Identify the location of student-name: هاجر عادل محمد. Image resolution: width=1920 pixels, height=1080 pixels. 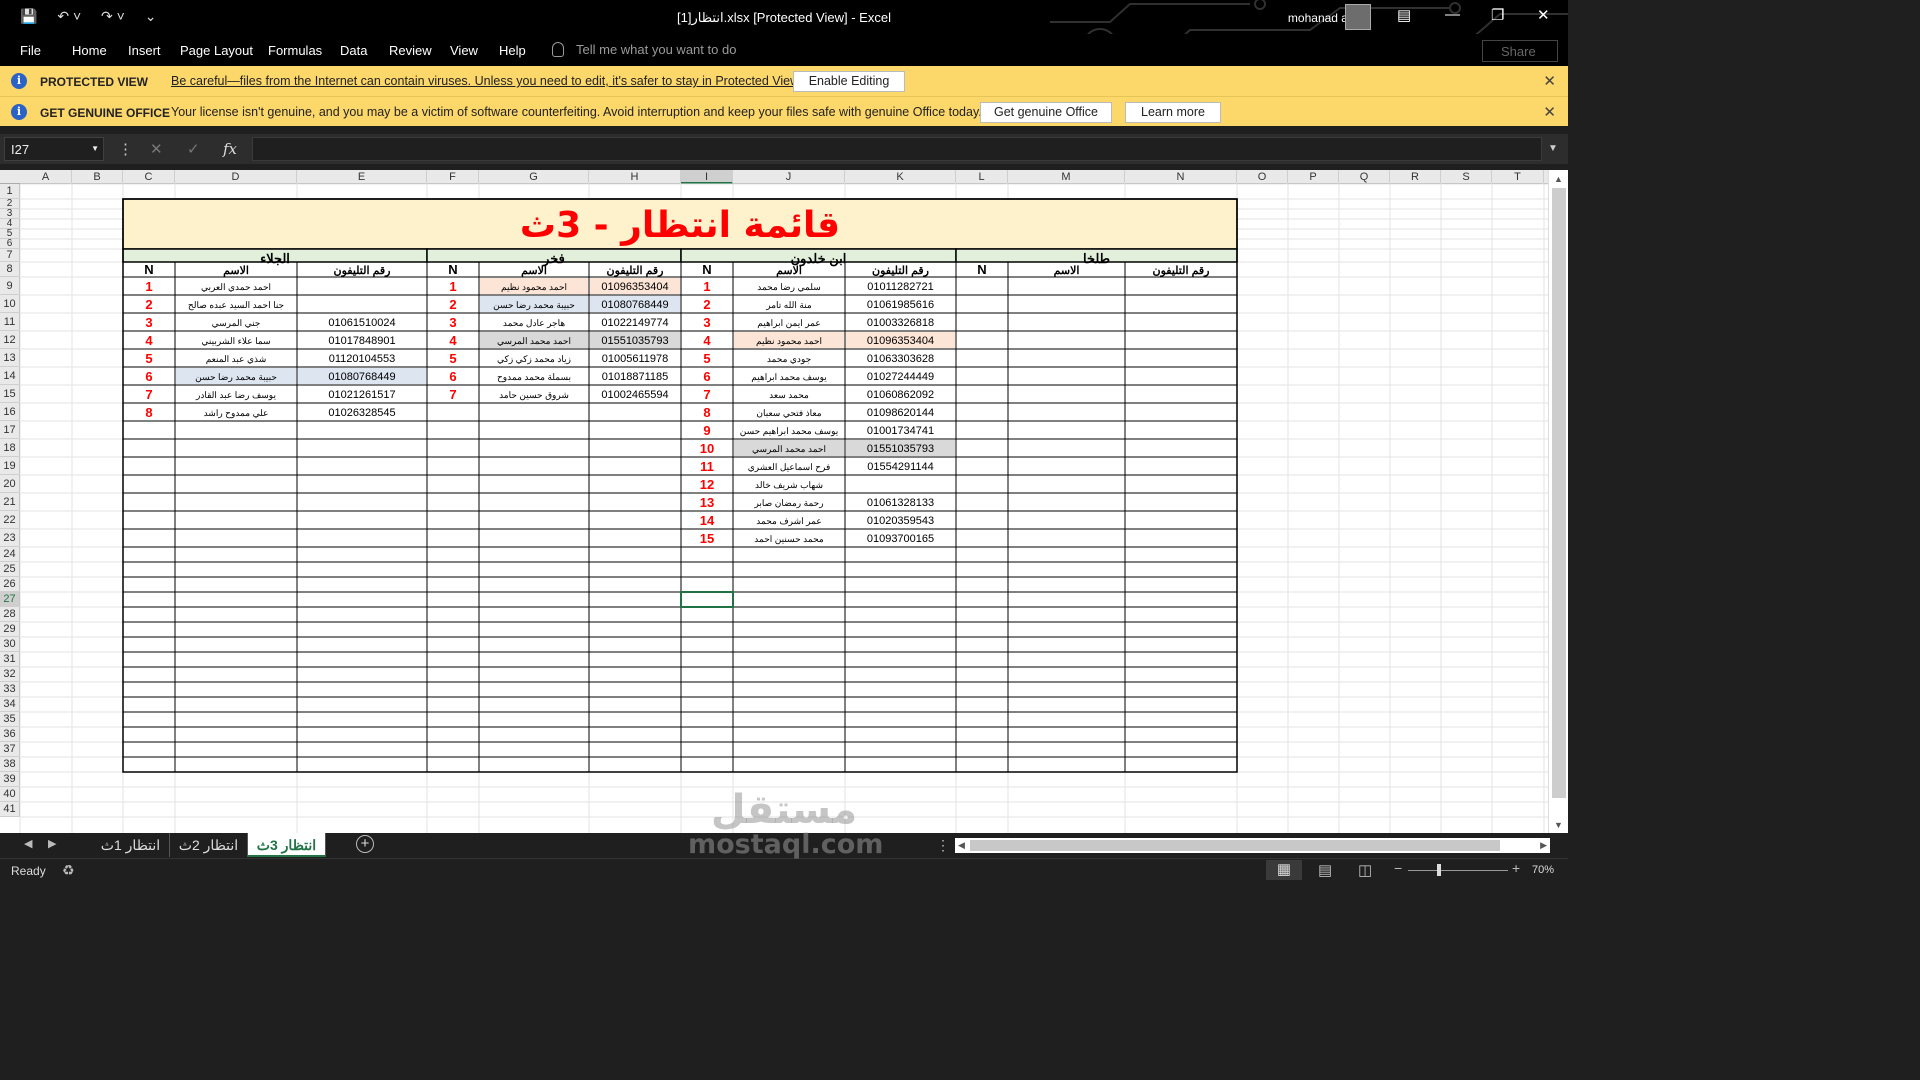
(534, 323).